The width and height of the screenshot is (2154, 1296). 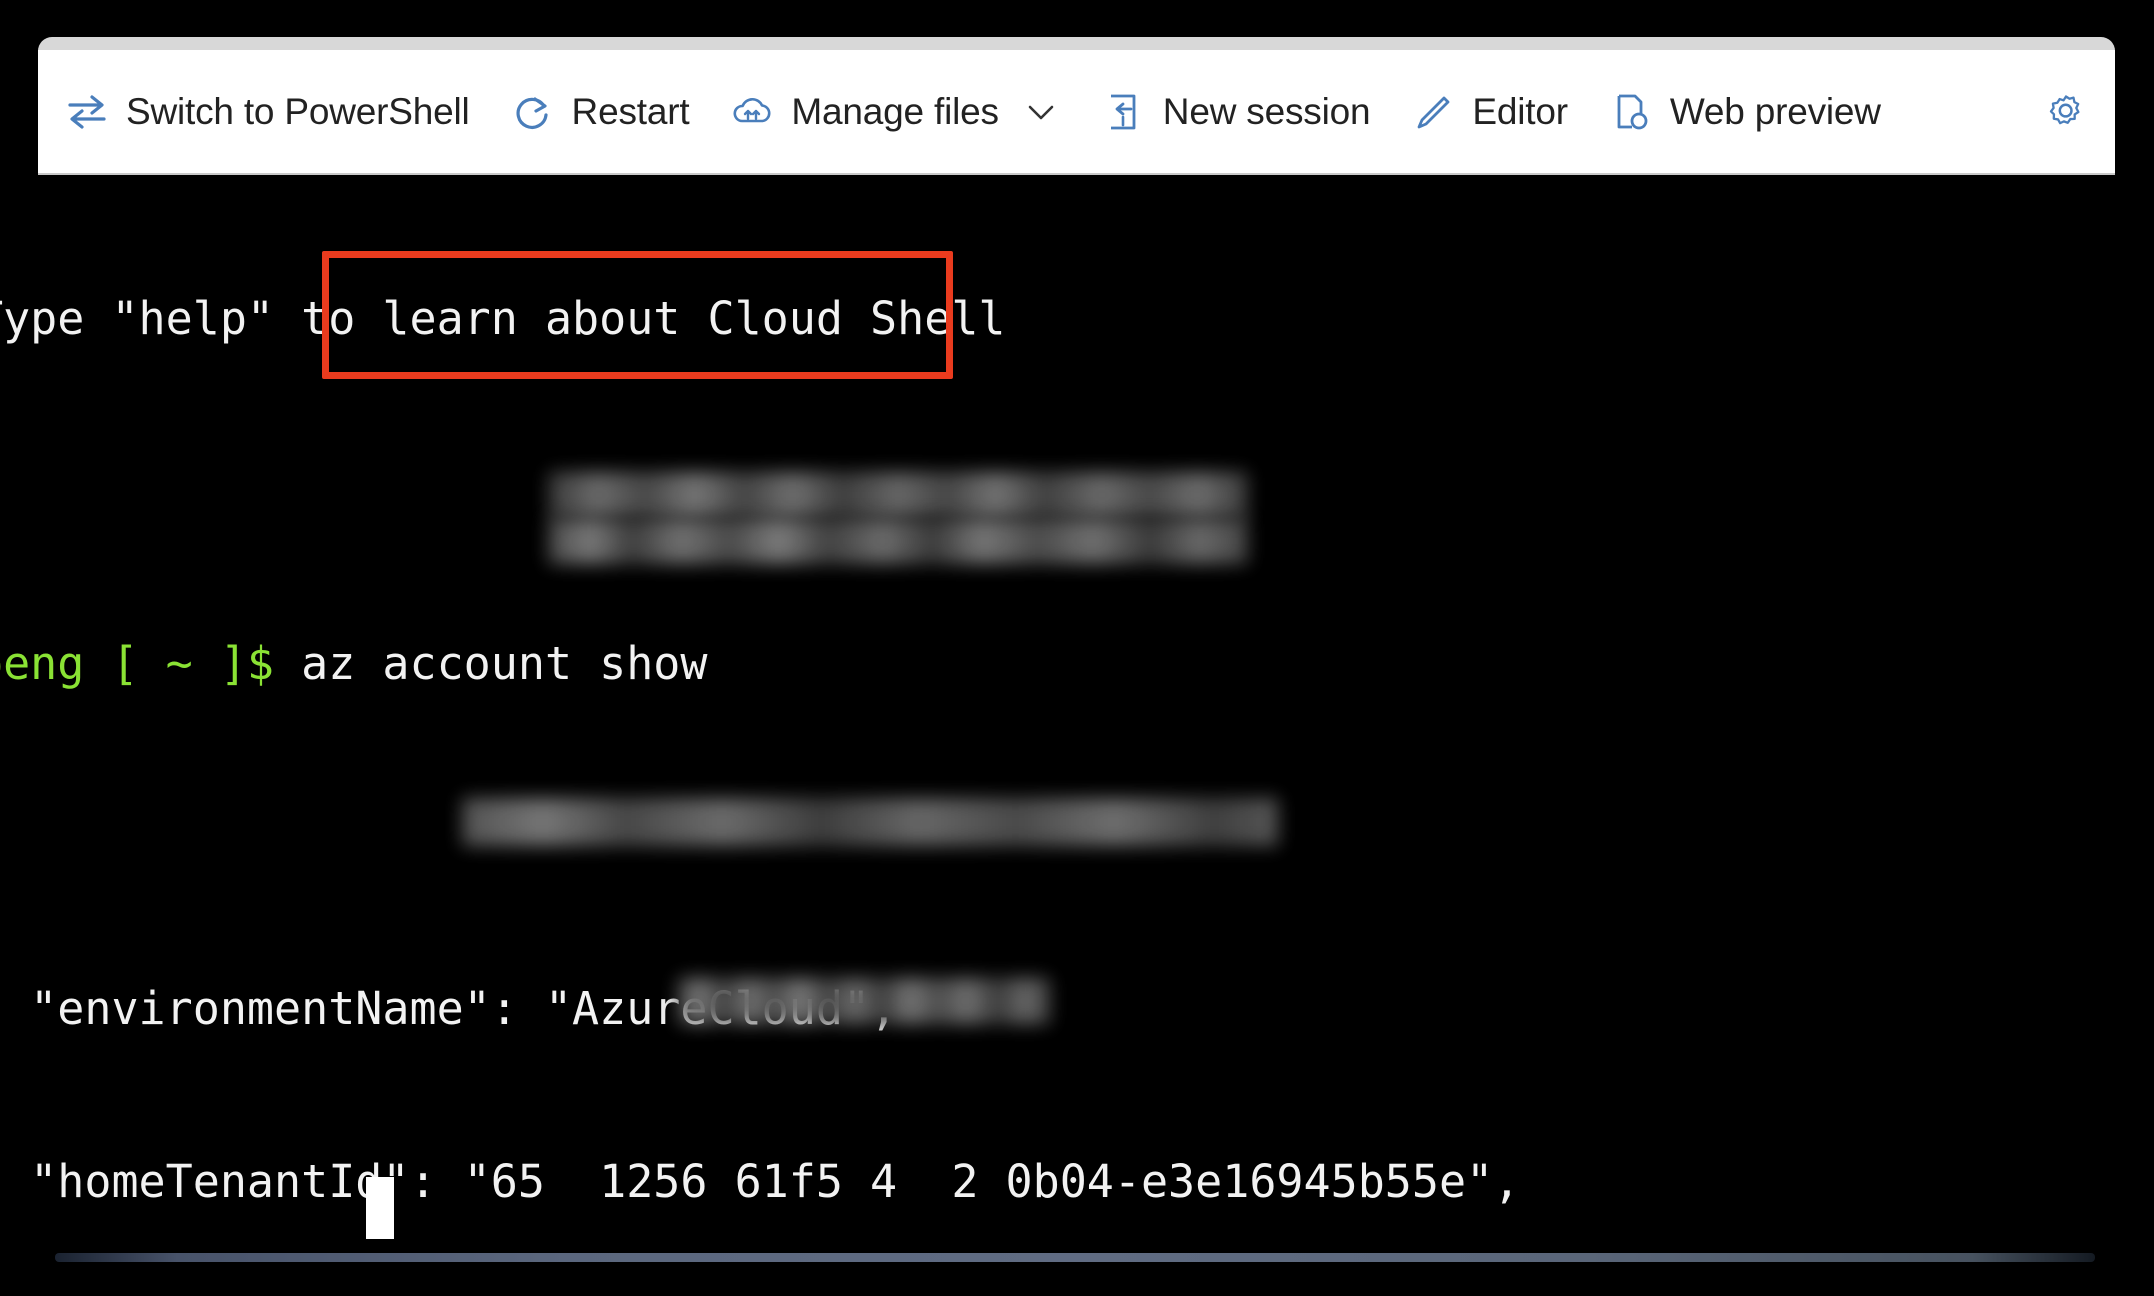 I want to click on user-name-blur, so click(x=864, y=1001).